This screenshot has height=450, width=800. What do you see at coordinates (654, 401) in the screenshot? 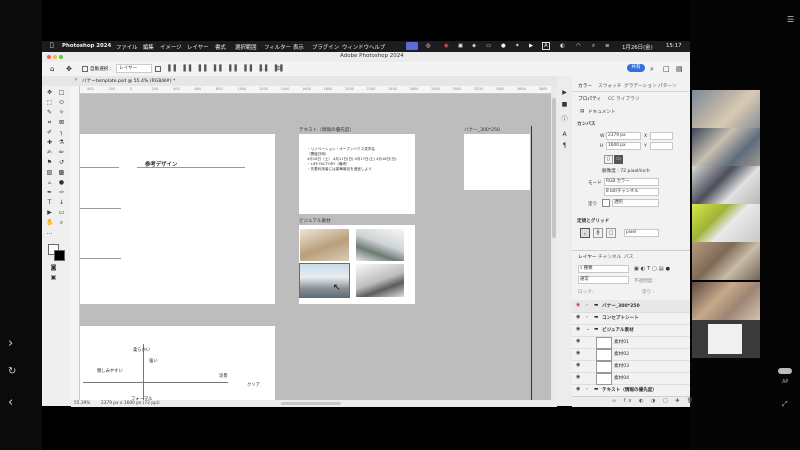
I see `layer-actions-icons: ∞ fx ◐ ◑ □ ✚ 🗑` at bounding box center [654, 401].